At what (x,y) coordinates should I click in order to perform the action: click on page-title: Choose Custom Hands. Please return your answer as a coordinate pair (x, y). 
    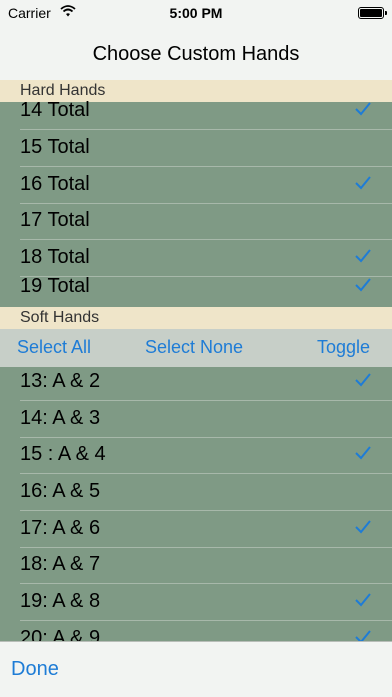
    Looking at the image, I should click on (196, 53).